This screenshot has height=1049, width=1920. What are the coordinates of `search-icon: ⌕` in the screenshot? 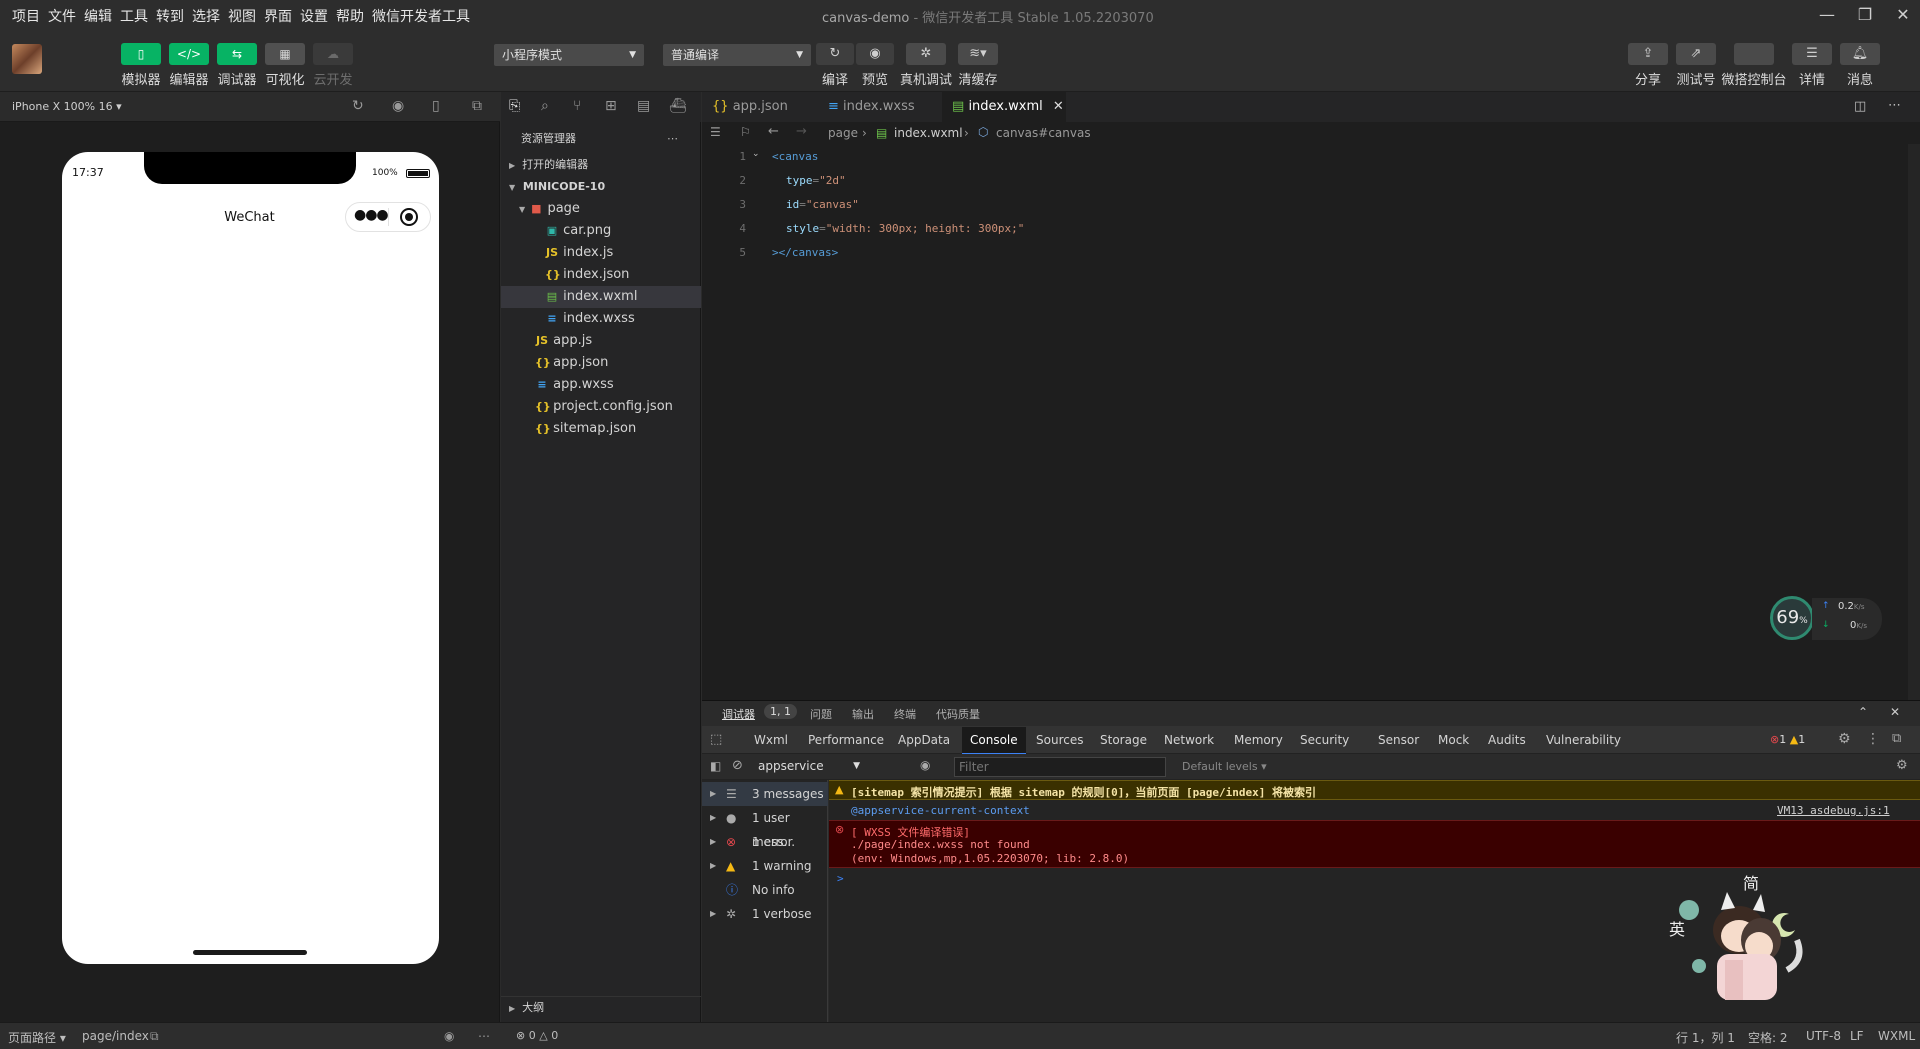 It's located at (545, 106).